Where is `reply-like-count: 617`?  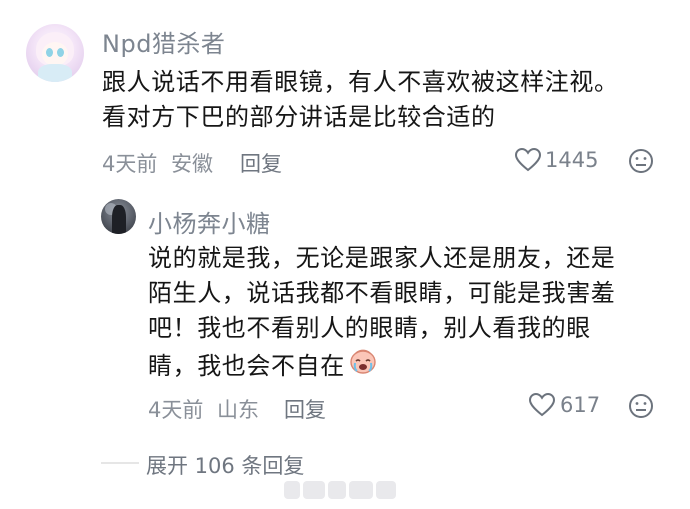 reply-like-count: 617 is located at coordinates (580, 405).